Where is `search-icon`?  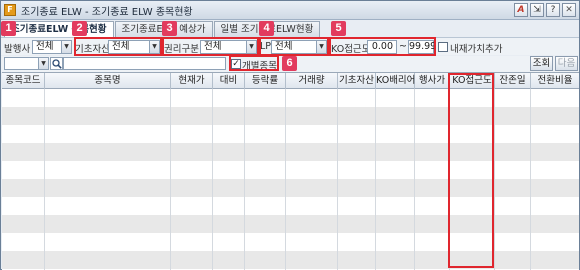
search-icon is located at coordinates (56, 63).